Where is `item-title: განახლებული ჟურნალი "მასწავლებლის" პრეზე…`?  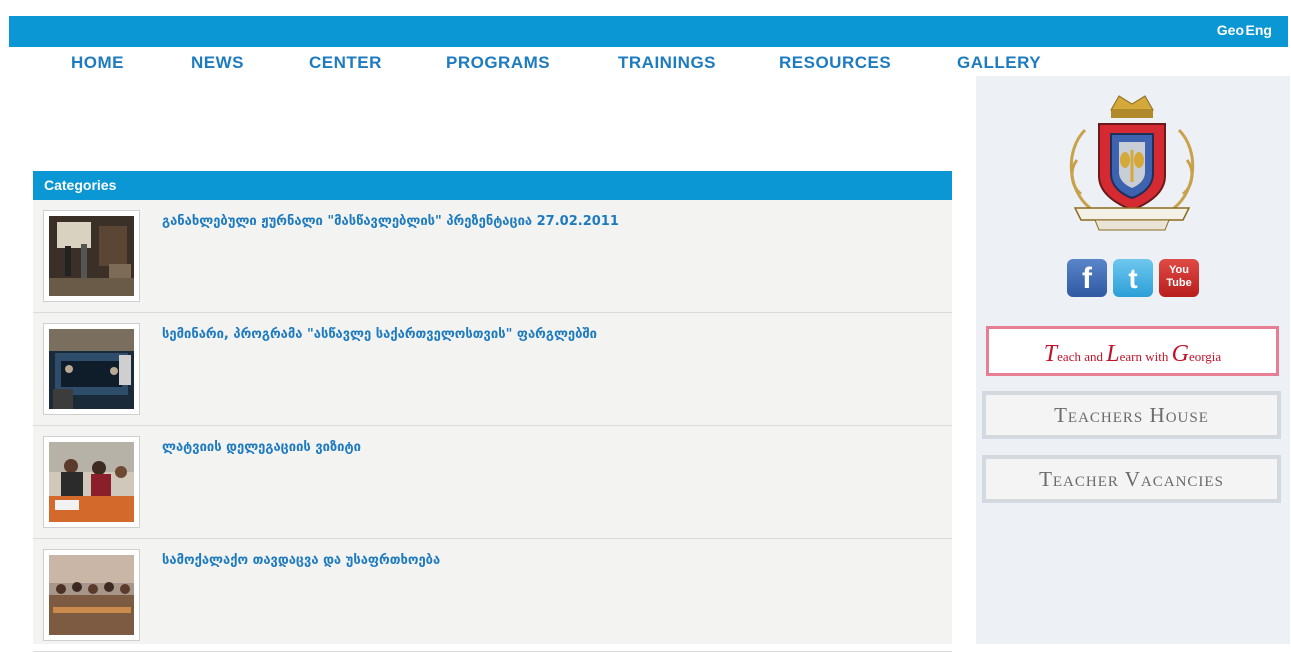
item-title: განახლებული ჟურნალი "მასწავლებლის" პრეზე… is located at coordinates (390, 221).